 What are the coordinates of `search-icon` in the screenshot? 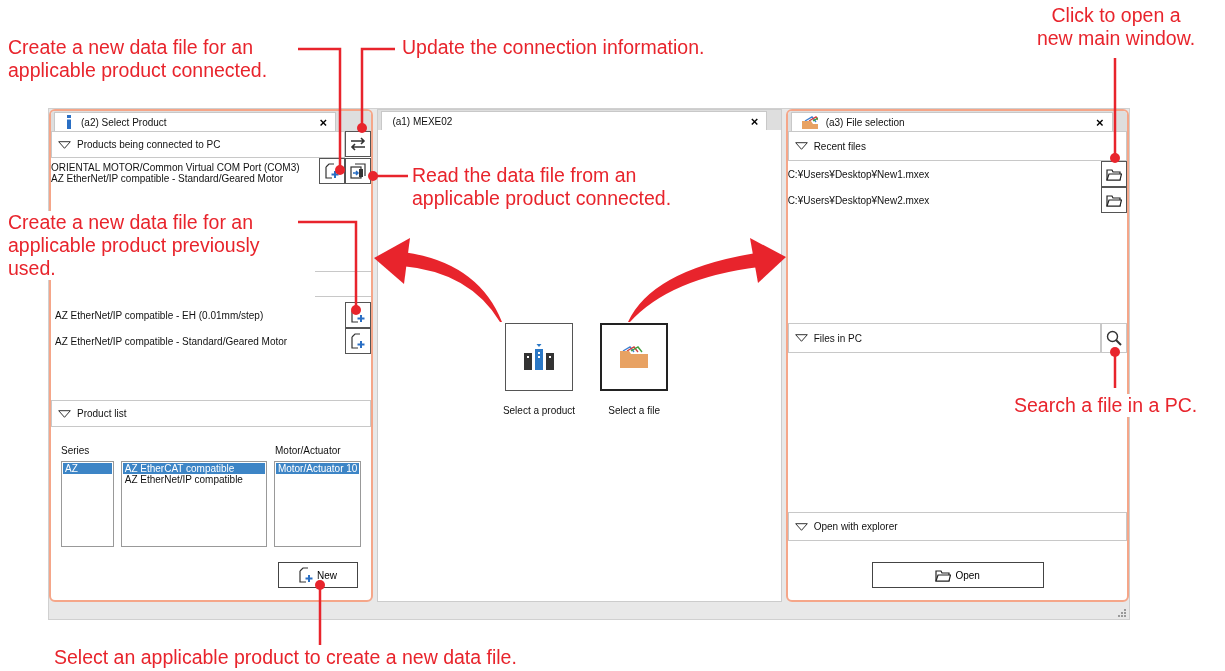 It's located at (1114, 338).